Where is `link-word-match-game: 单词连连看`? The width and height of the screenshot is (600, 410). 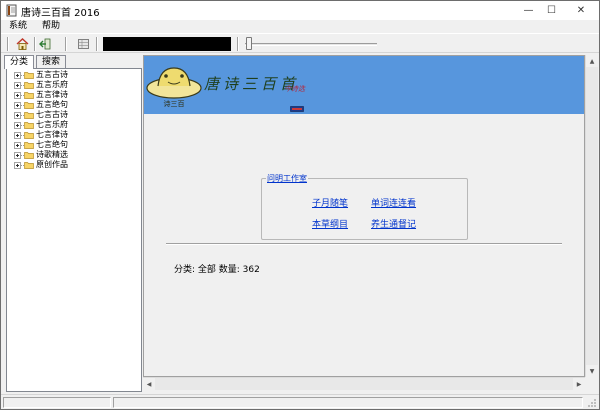 link-word-match-game: 单词连连看 is located at coordinates (393, 202).